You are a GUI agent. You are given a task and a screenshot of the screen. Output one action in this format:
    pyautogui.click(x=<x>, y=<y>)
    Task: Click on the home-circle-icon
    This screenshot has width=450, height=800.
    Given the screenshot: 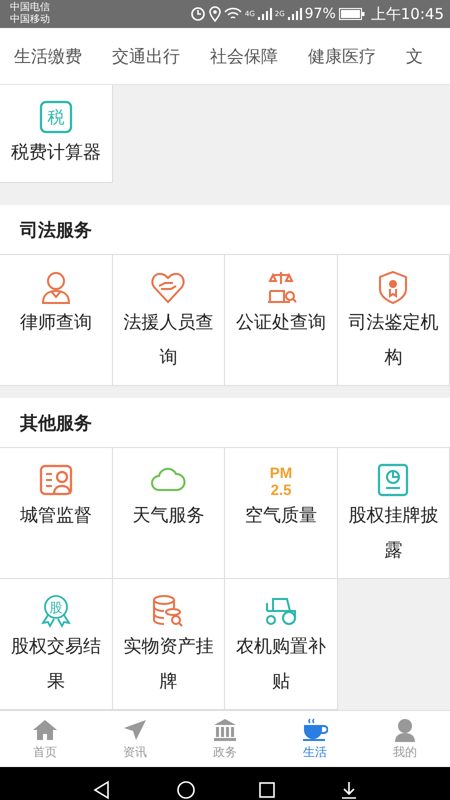 What is the action you would take?
    pyautogui.click(x=186, y=790)
    